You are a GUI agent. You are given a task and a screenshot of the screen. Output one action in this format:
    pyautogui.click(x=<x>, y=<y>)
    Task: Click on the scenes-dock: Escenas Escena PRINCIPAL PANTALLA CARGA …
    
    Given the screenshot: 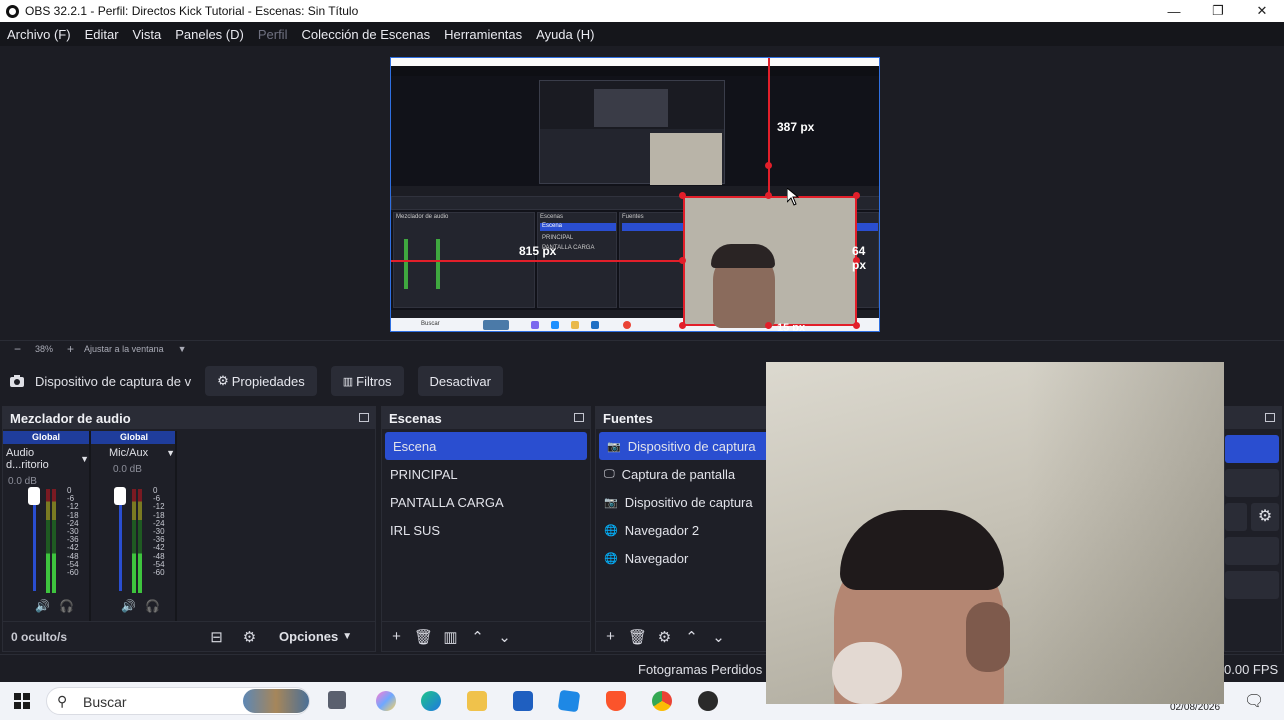 What is the action you would take?
    pyautogui.click(x=486, y=529)
    